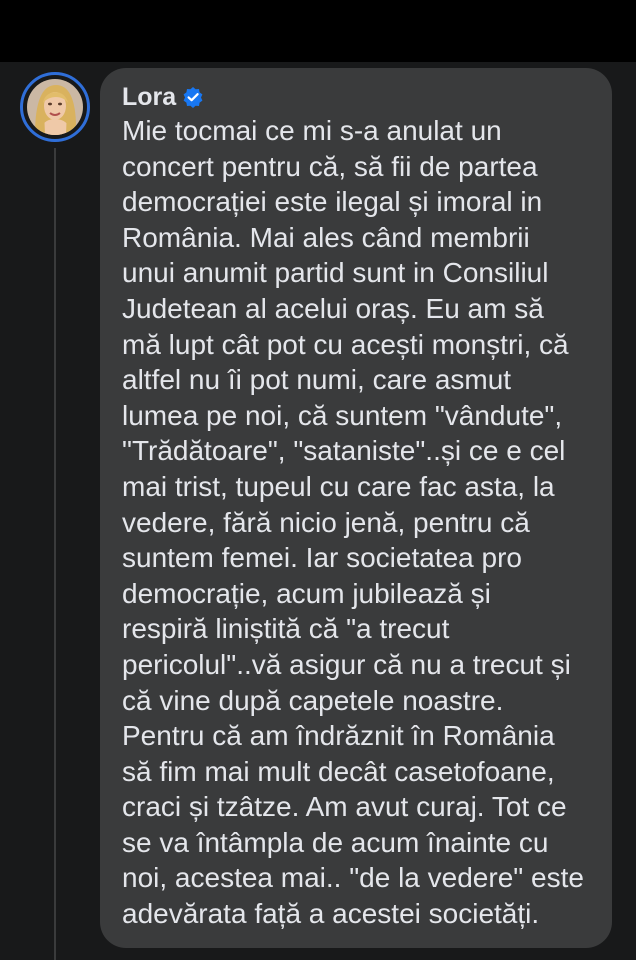 This screenshot has height=960, width=636. Describe the element at coordinates (55, 554) in the screenshot. I see `thread-connector-line` at that location.